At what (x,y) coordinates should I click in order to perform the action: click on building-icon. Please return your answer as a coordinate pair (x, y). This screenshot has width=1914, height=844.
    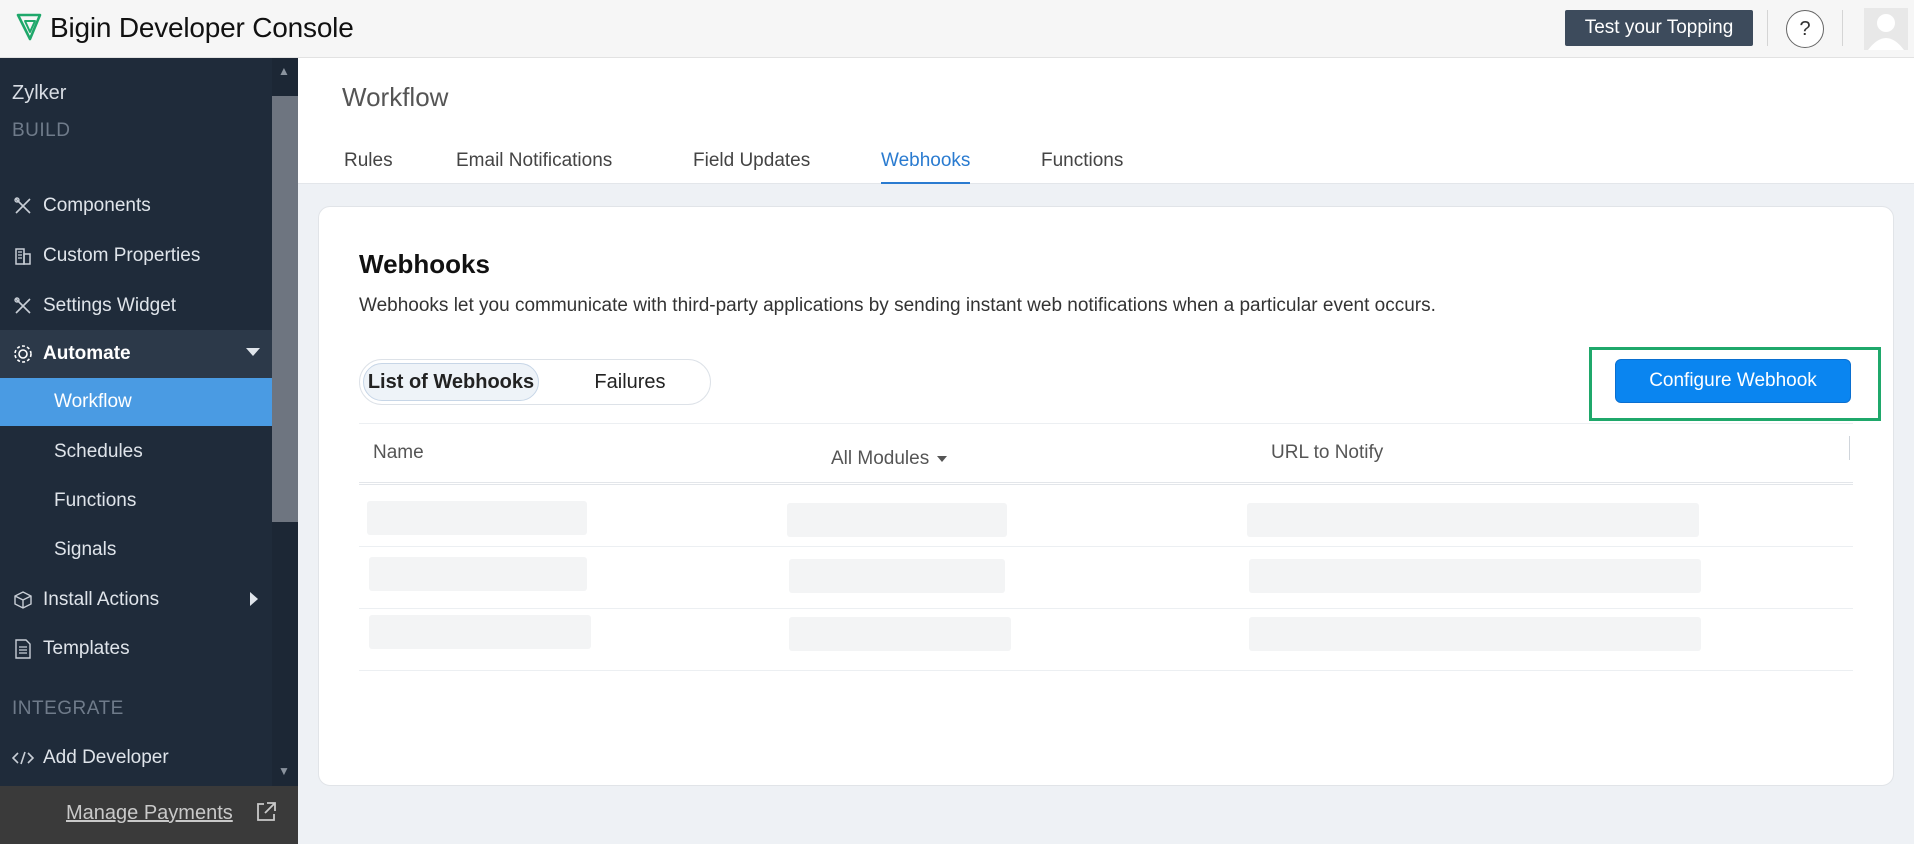
    Looking at the image, I should click on (23, 256).